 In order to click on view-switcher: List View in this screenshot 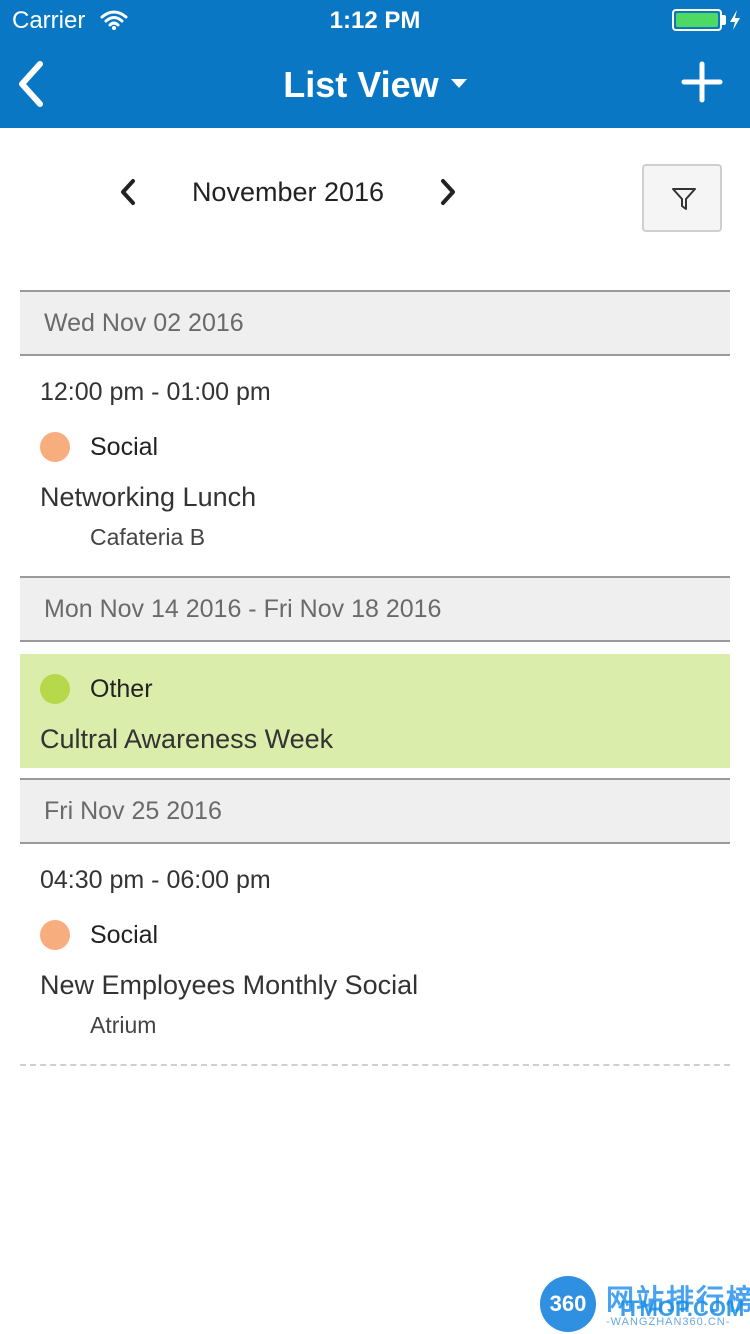, I will do `click(375, 85)`.